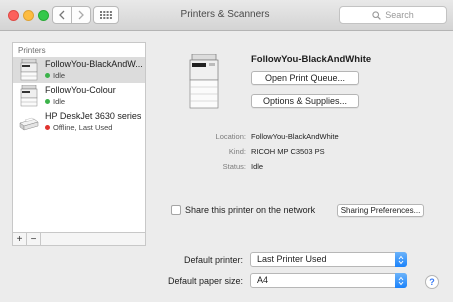 This screenshot has width=453, height=302. I want to click on default-paper-label: Default paper size:, so click(205, 281).